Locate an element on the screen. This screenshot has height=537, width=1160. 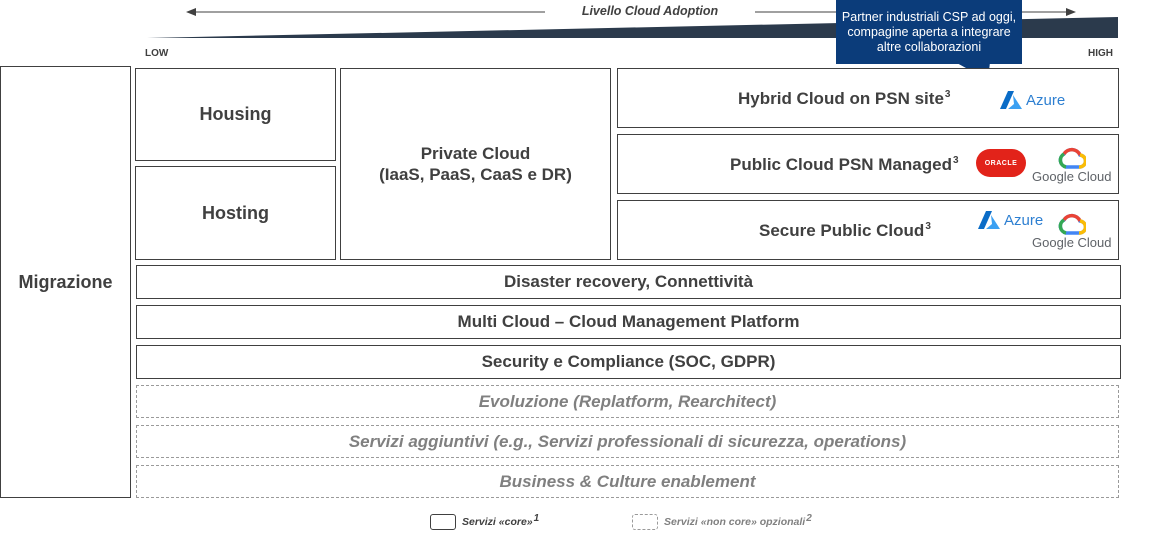
core-row-security: Security e Compliance (SOC, GDPR) is located at coordinates (628, 362).